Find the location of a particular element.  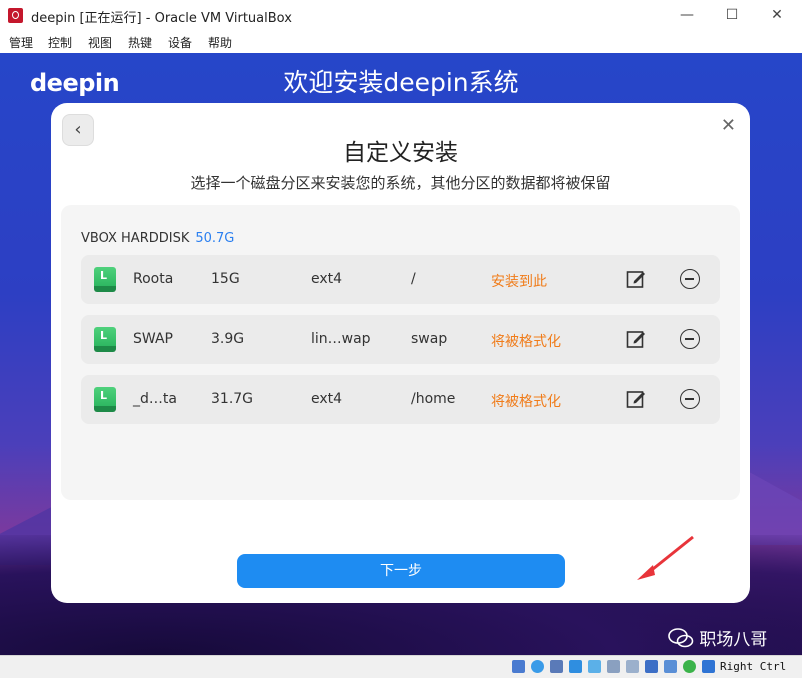

partition-name: _d…ta is located at coordinates (155, 399).